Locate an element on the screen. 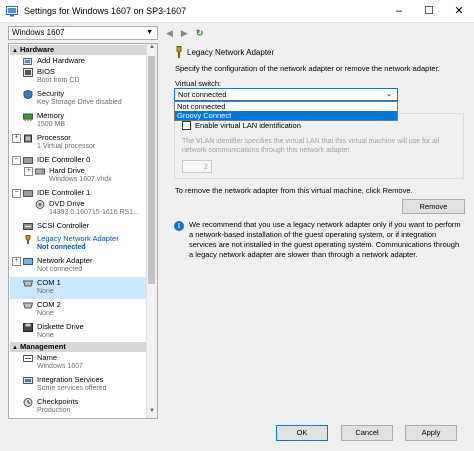 This screenshot has width=474, height=451. nav-toolbar: ◀ ▶ ↻ is located at coordinates (184, 33).